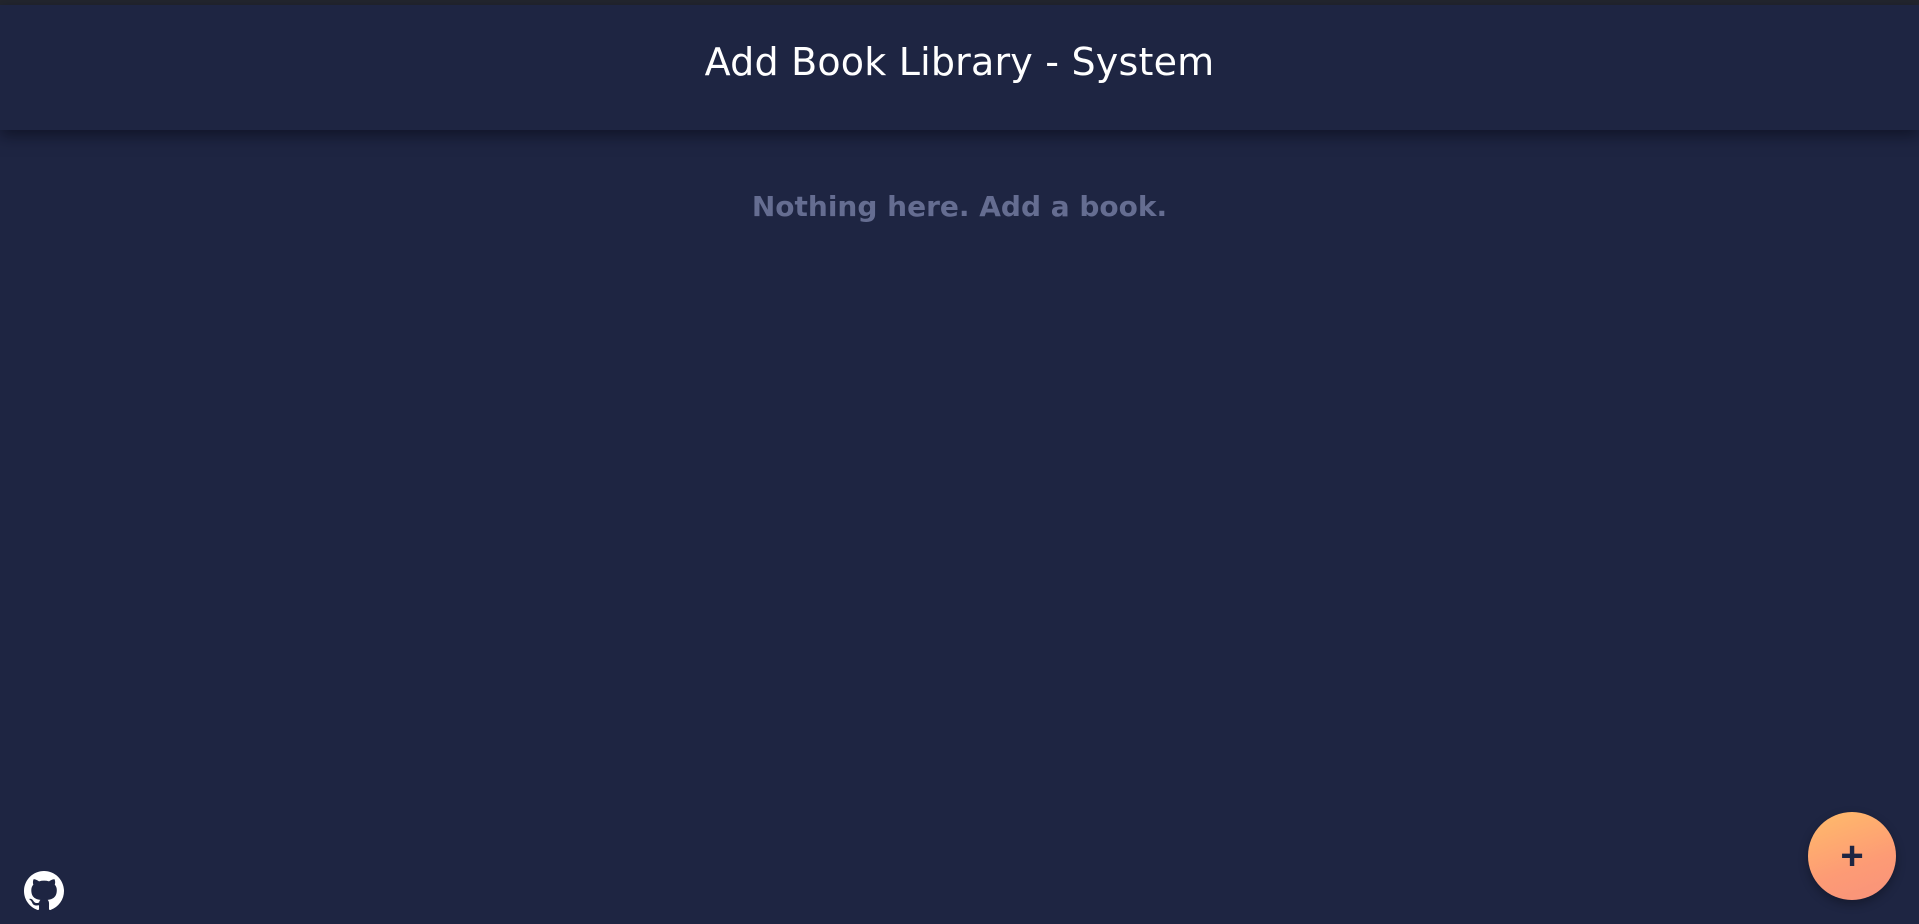 The image size is (1919, 924). Describe the element at coordinates (1852, 856) in the screenshot. I see `add-book-button: +` at that location.